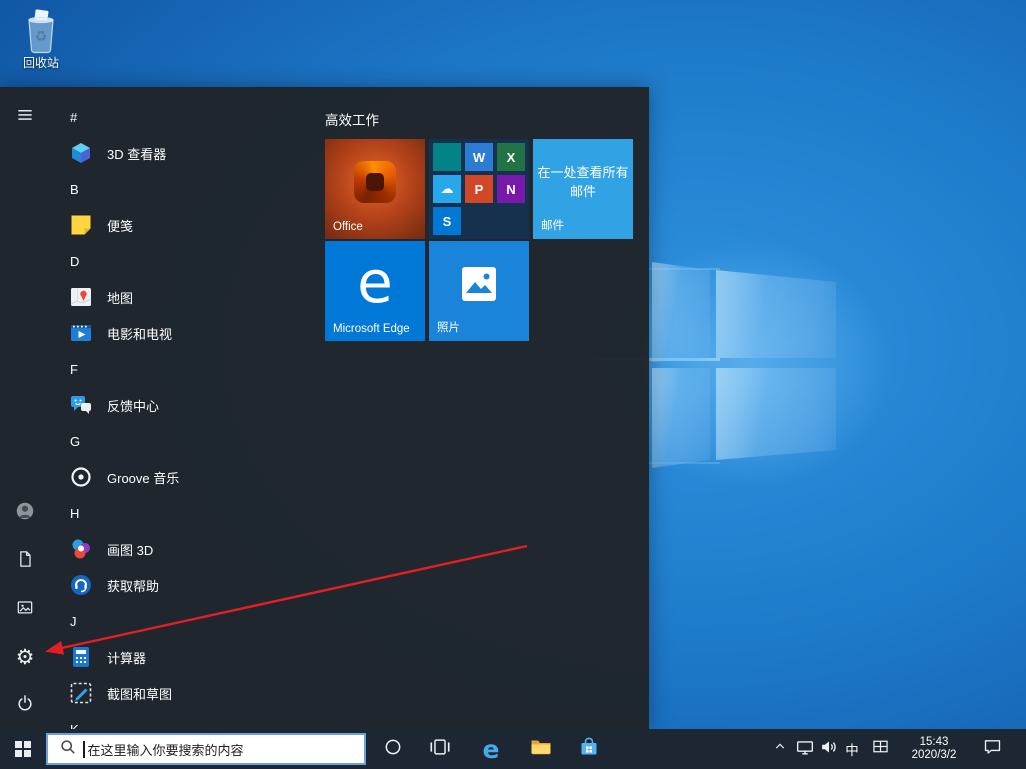 This screenshot has width=1026, height=769. I want to click on app-label: 电影和电视, so click(140, 334).